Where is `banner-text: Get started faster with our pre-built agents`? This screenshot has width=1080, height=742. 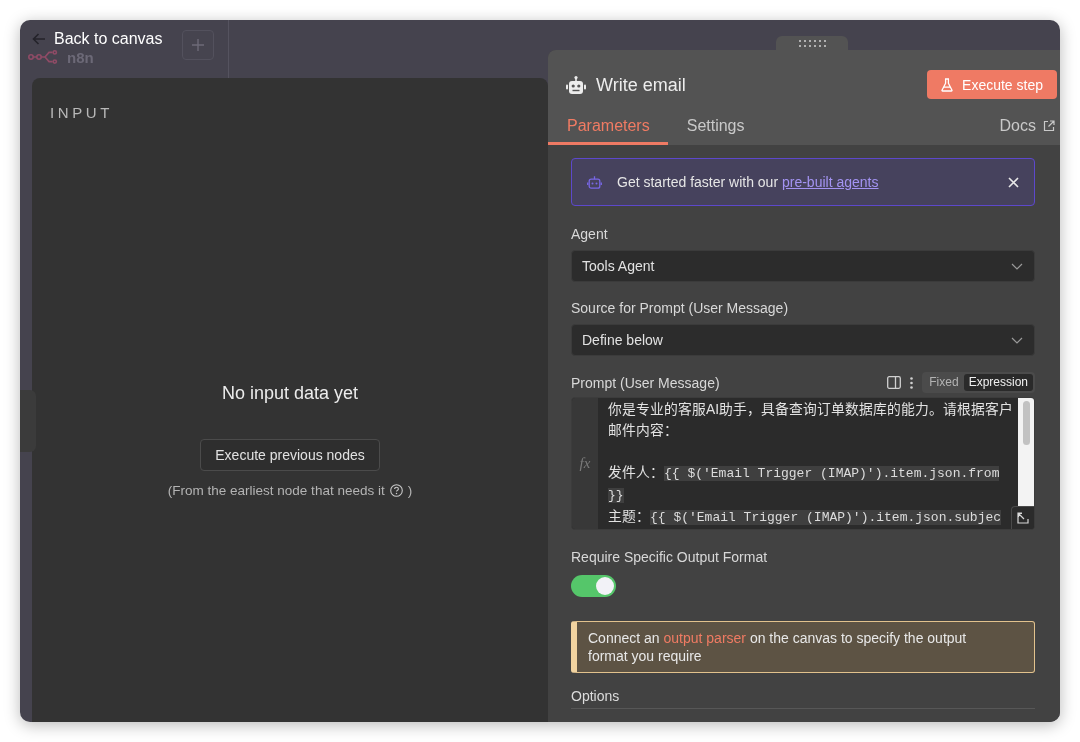 banner-text: Get started faster with our pre-built agents is located at coordinates (748, 182).